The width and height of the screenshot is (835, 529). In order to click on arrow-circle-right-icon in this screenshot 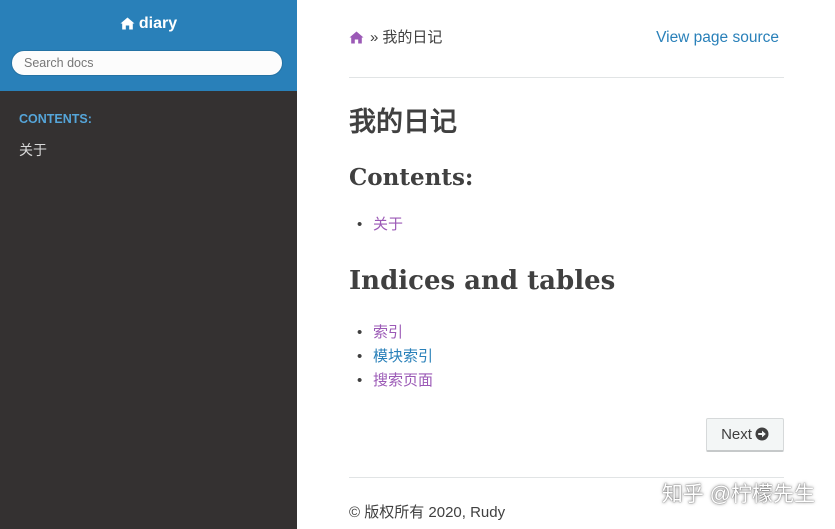, I will do `click(762, 433)`.